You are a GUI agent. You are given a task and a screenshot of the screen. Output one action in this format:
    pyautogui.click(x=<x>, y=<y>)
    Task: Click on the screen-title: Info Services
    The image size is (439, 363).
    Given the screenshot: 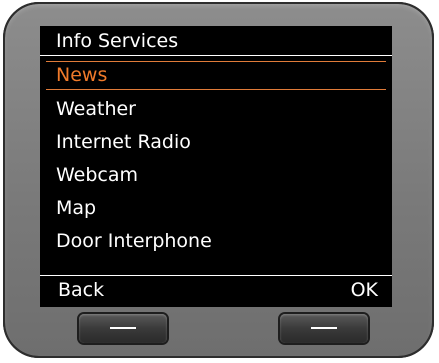 What is the action you would take?
    pyautogui.click(x=117, y=41)
    